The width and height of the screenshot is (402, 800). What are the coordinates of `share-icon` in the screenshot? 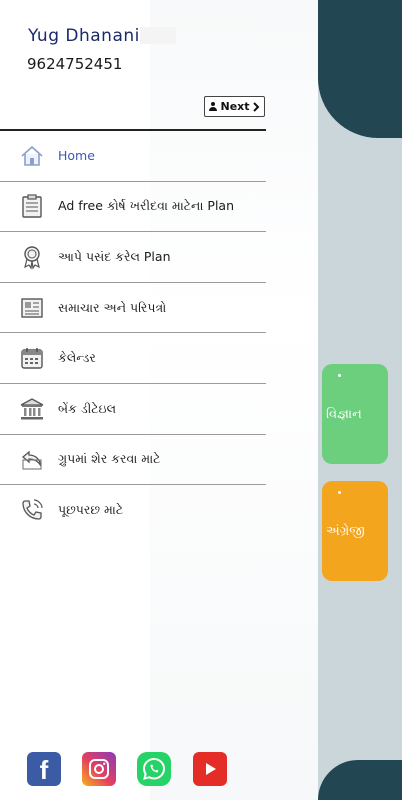 It's located at (32, 459).